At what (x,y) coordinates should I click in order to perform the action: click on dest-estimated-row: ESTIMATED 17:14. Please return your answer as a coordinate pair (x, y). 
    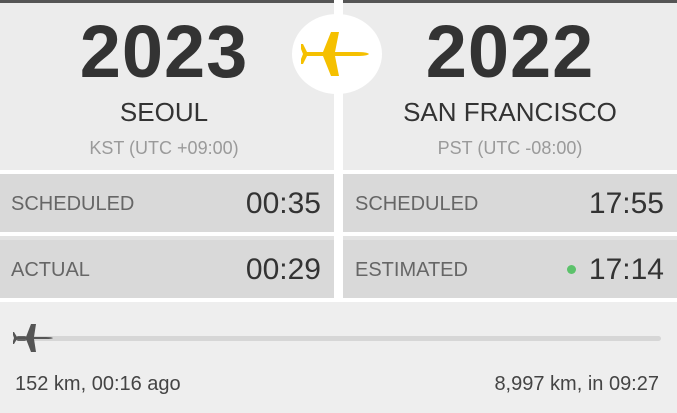
    Looking at the image, I should click on (510, 269).